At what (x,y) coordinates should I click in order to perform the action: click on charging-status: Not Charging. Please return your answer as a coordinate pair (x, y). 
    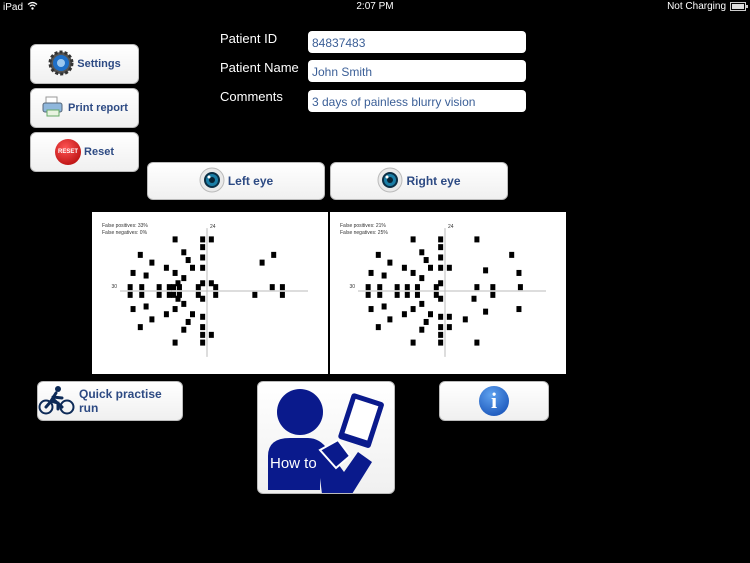
    Looking at the image, I should click on (696, 6).